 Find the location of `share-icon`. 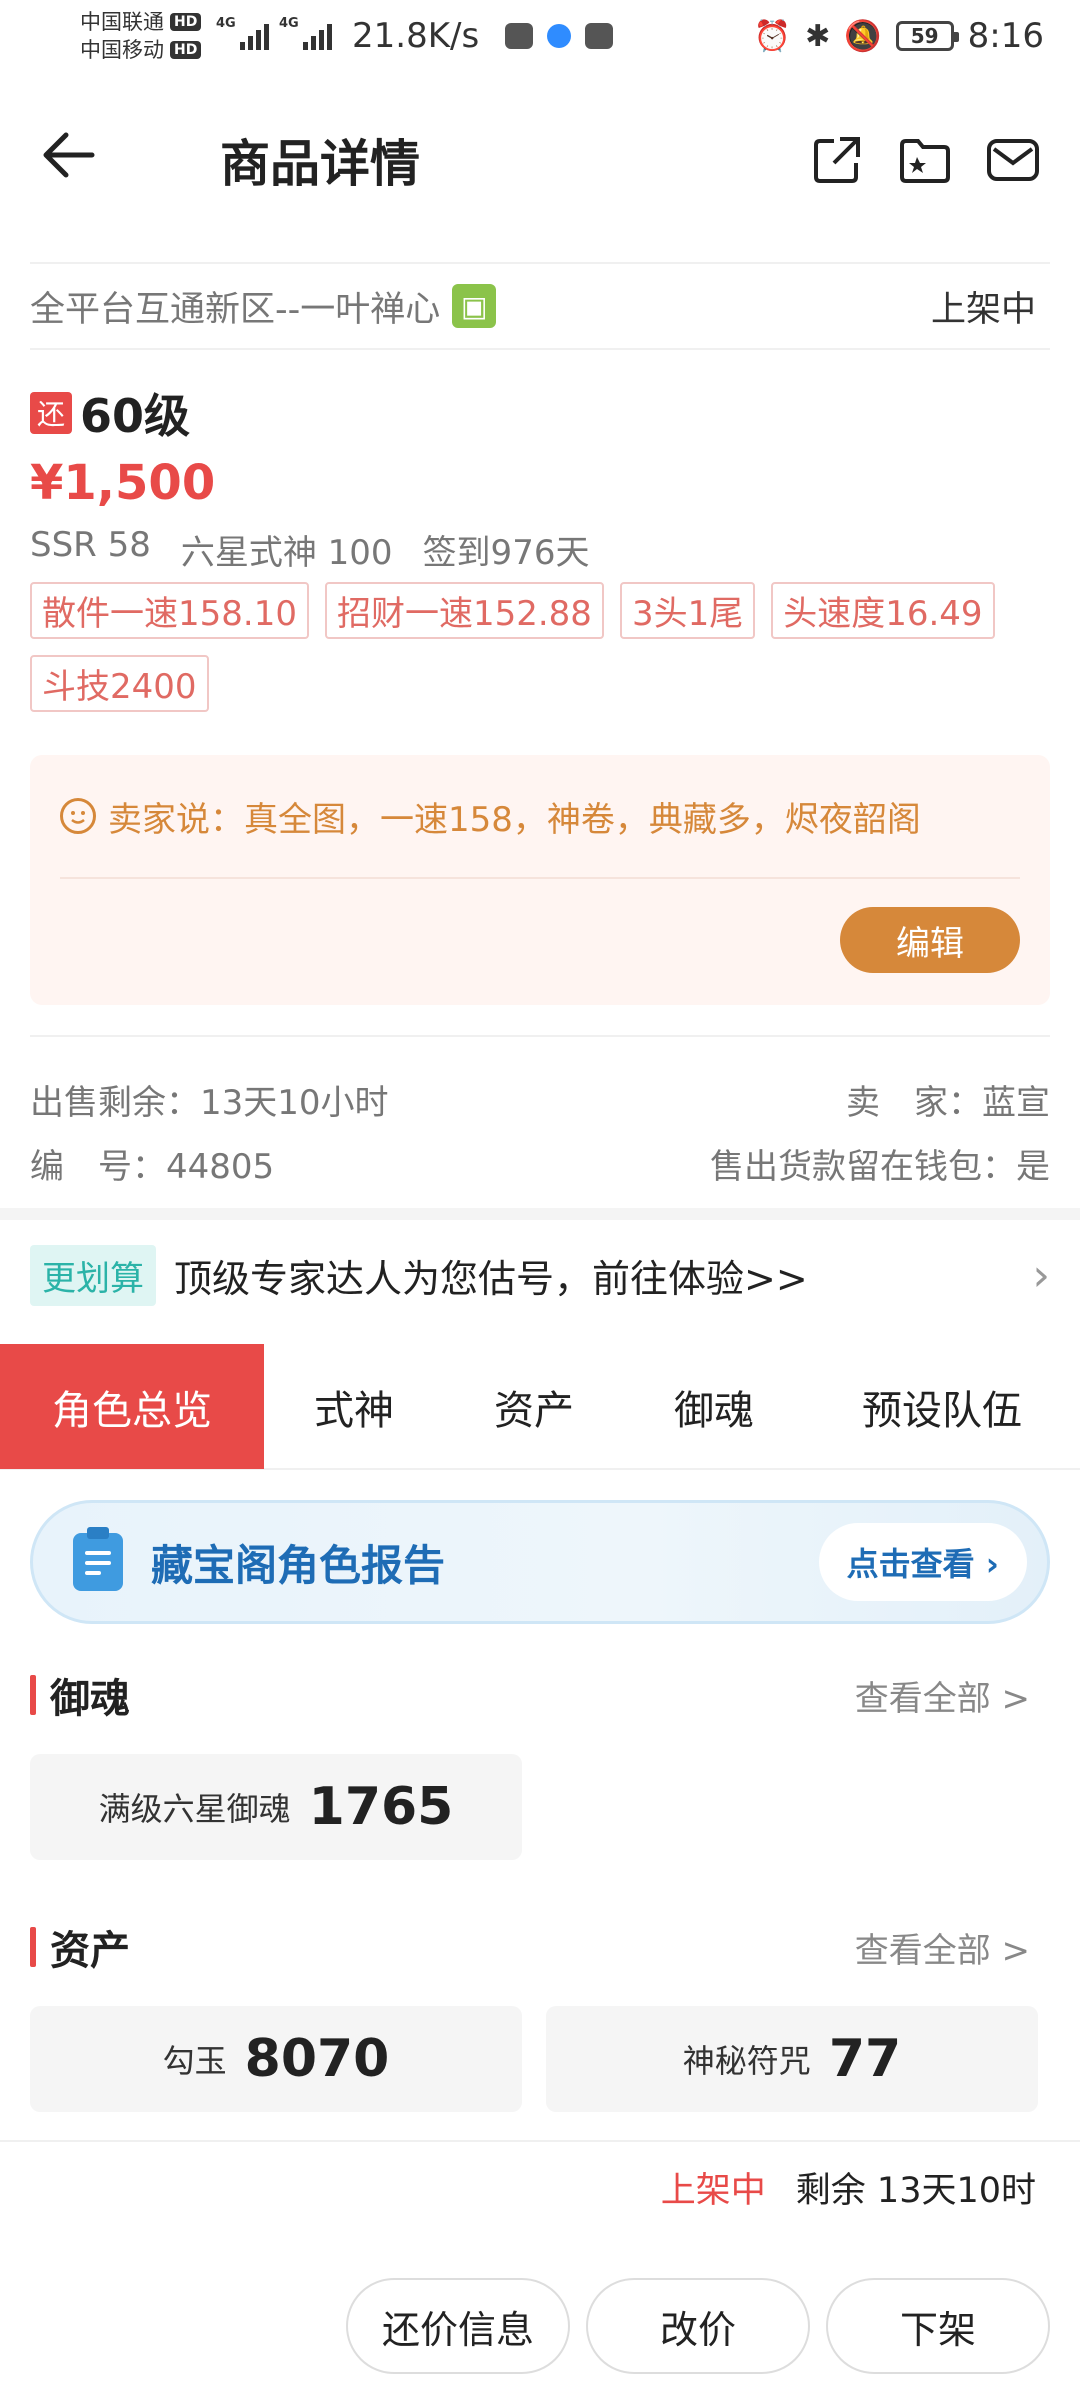

share-icon is located at coordinates (837, 160).